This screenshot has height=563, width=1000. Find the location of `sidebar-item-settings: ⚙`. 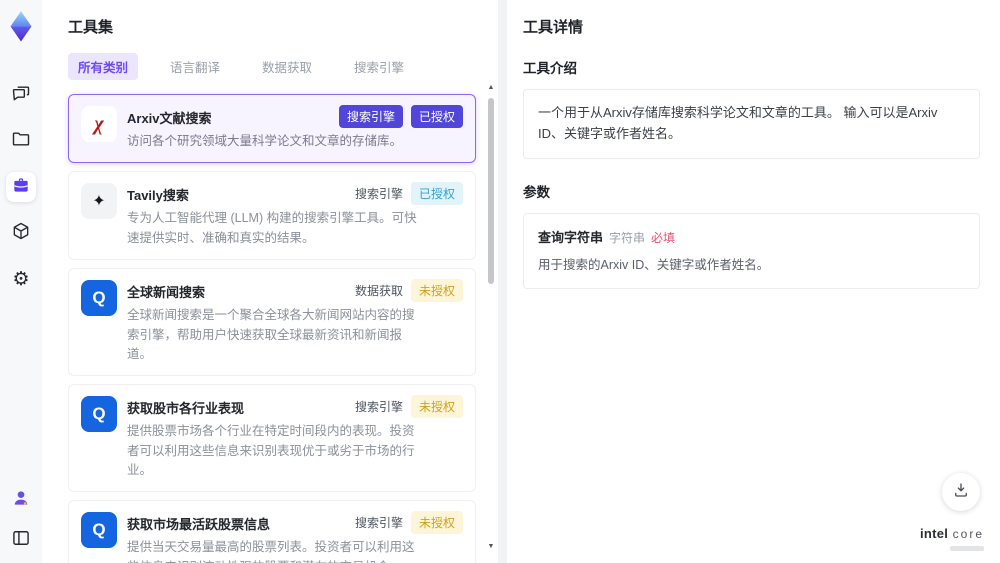

sidebar-item-settings: ⚙ is located at coordinates (21, 279).